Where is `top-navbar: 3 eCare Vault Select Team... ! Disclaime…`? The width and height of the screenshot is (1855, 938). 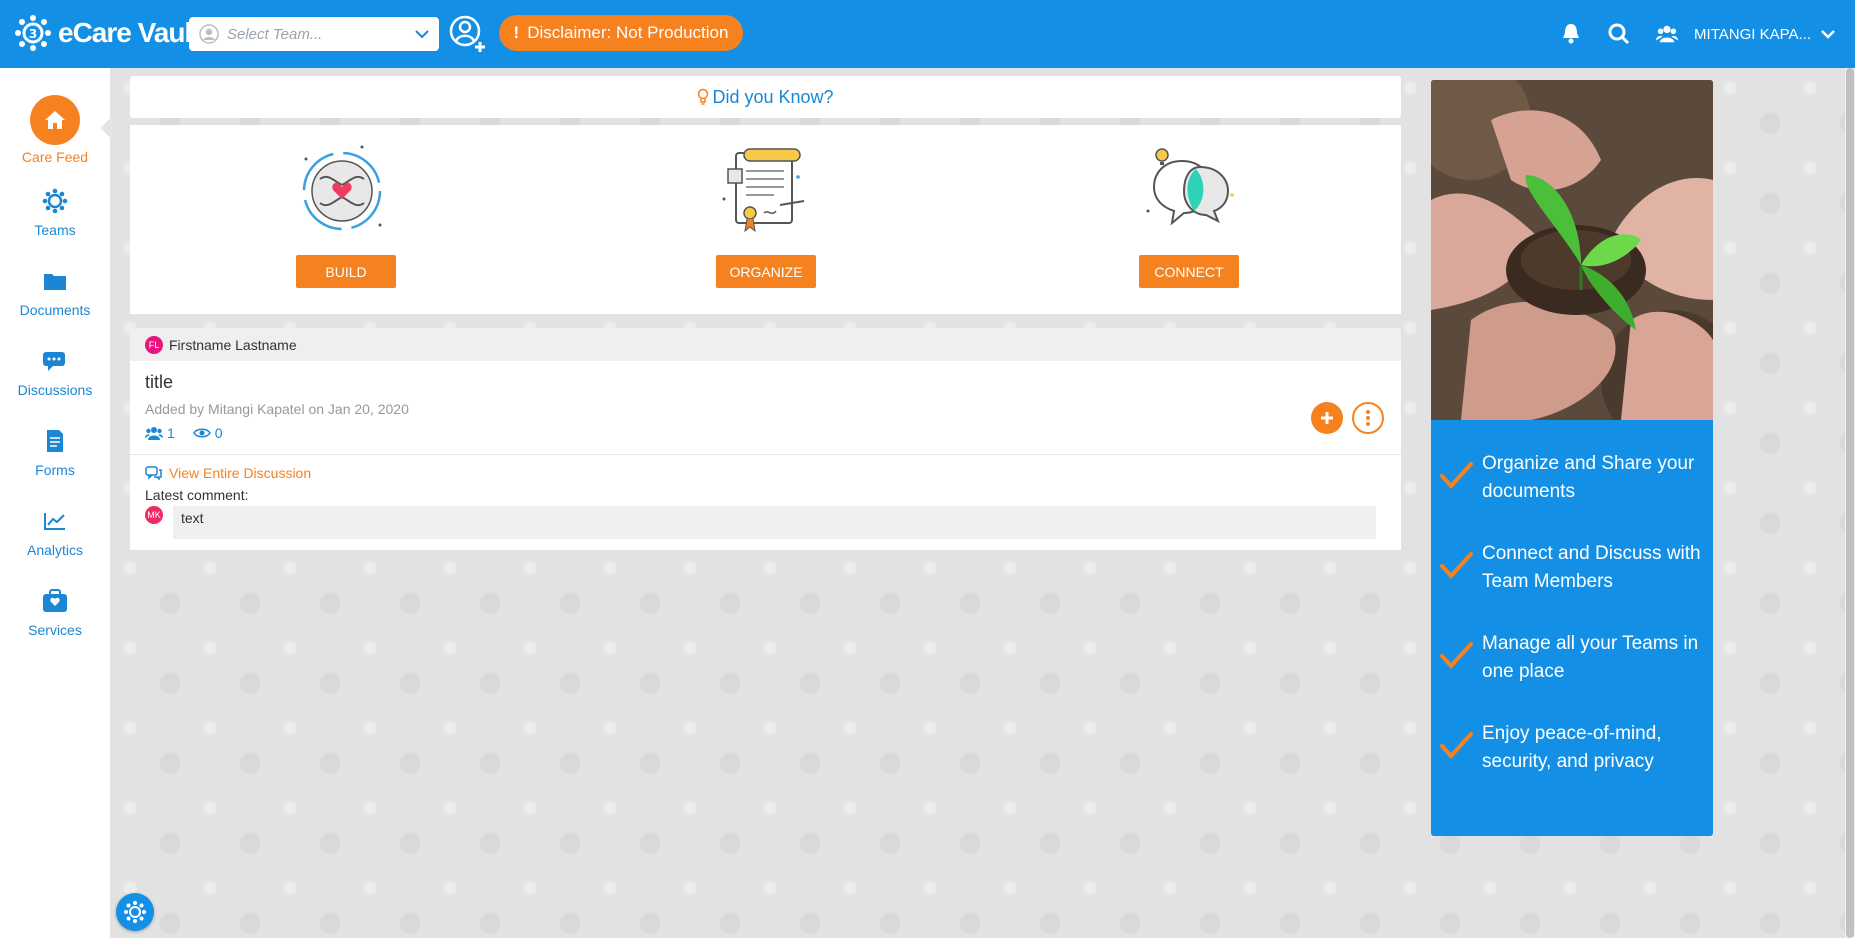 top-navbar: 3 eCare Vault Select Team... ! Disclaime… is located at coordinates (927, 34).